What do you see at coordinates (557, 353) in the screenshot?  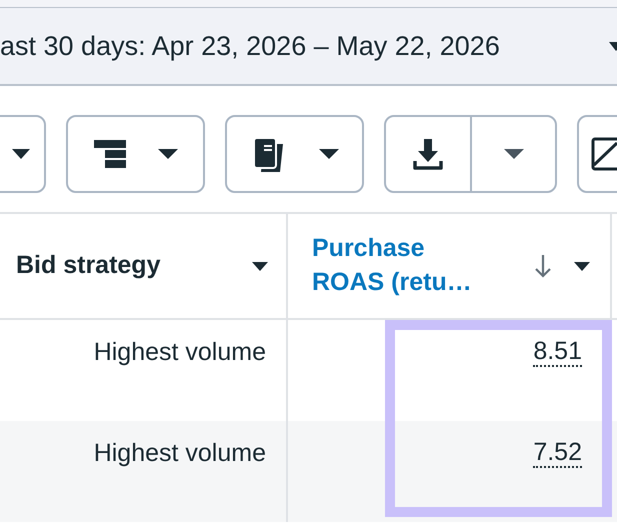 I see `table-cell: 8.51` at bounding box center [557, 353].